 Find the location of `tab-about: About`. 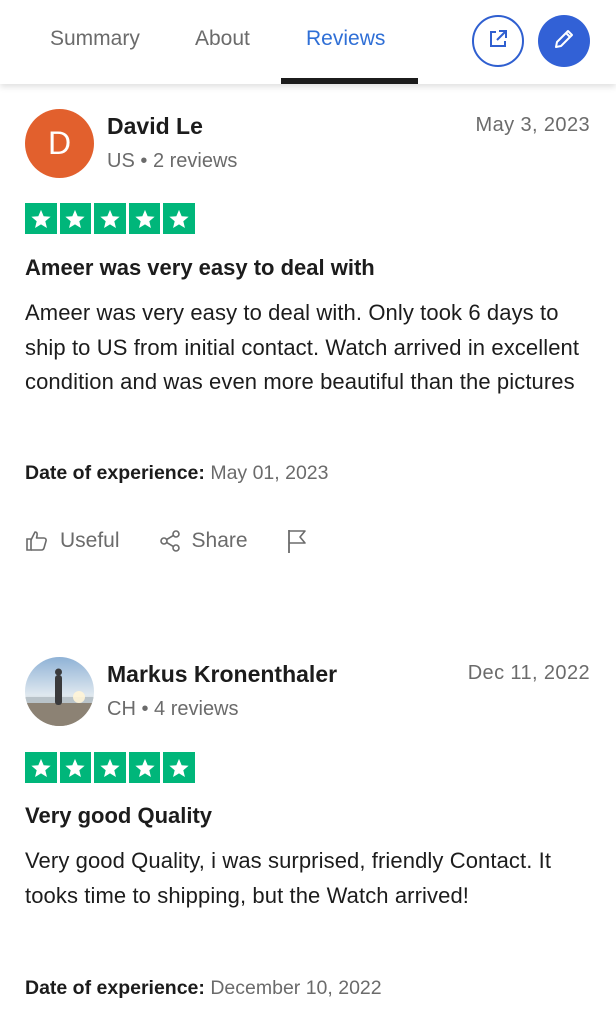

tab-about: About is located at coordinates (222, 39).